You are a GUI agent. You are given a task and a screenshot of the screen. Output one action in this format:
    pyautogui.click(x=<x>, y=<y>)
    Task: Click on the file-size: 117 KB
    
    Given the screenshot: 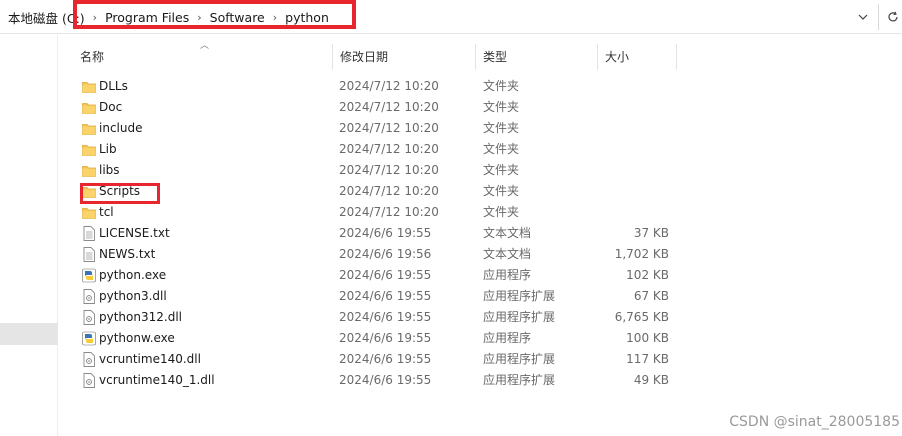 What is the action you would take?
    pyautogui.click(x=647, y=359)
    